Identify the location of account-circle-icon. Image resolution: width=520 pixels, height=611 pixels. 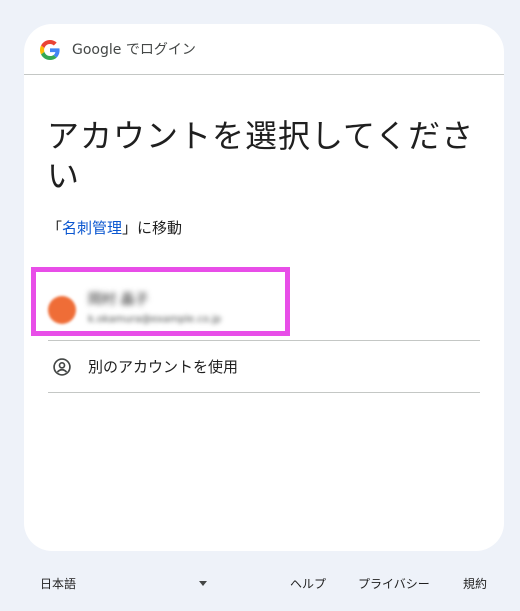
(62, 367).